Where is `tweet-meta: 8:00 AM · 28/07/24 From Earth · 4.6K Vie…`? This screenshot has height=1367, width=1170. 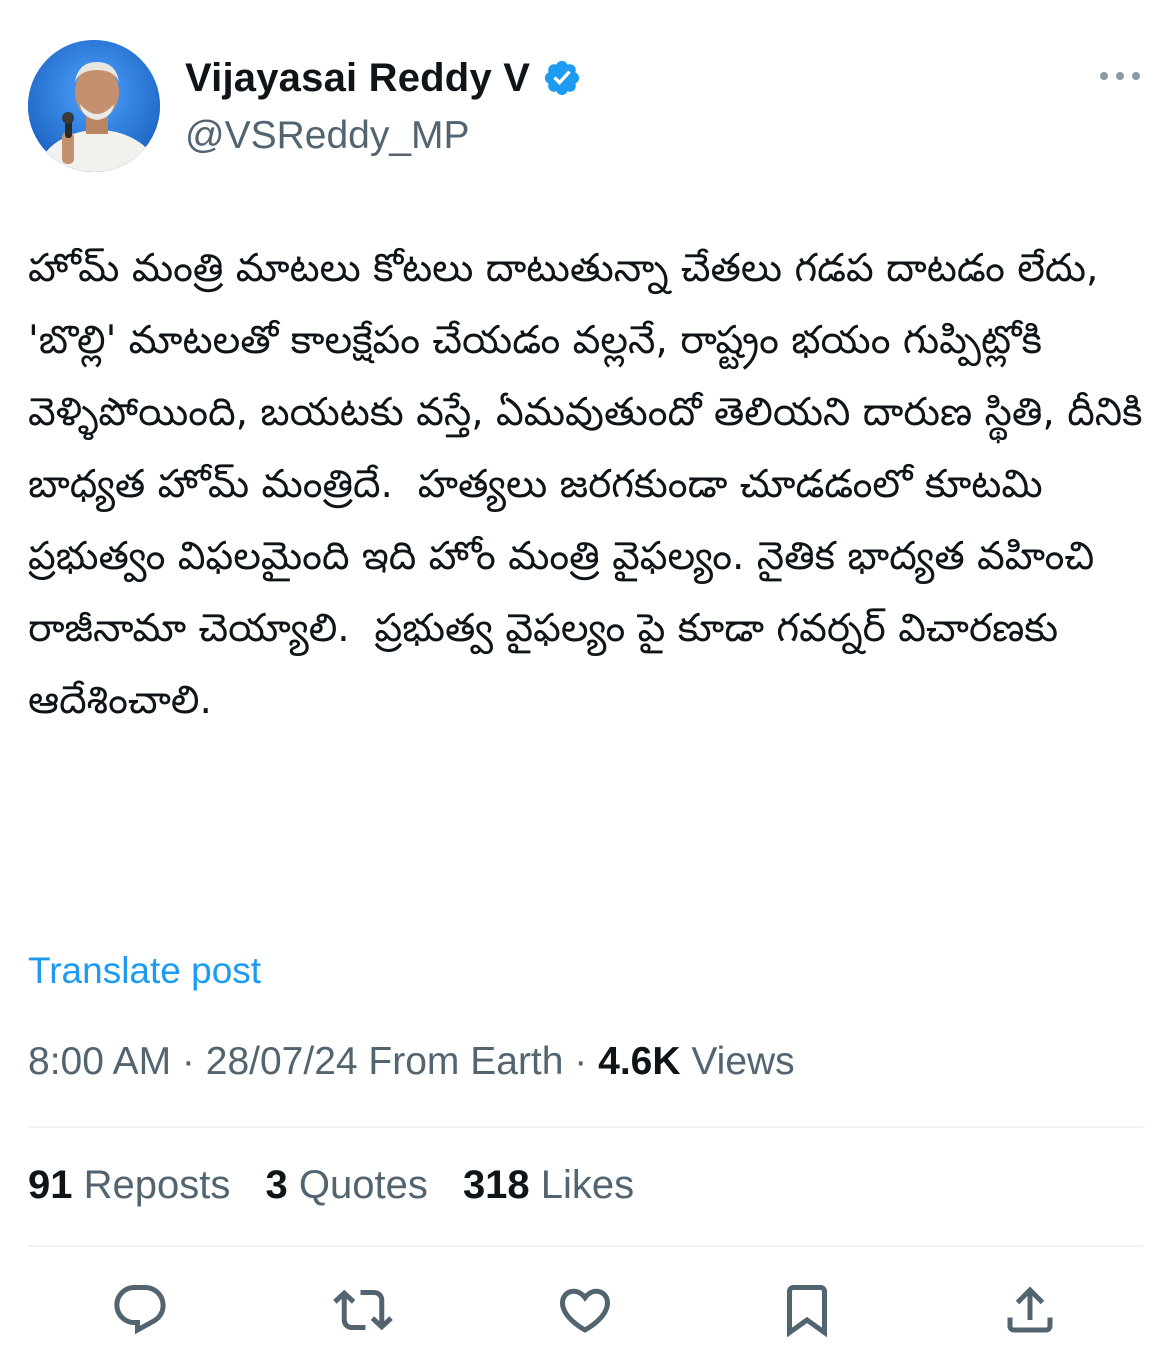 tweet-meta: 8:00 AM · 28/07/24 From Earth · 4.6K Vie… is located at coordinates (411, 1062).